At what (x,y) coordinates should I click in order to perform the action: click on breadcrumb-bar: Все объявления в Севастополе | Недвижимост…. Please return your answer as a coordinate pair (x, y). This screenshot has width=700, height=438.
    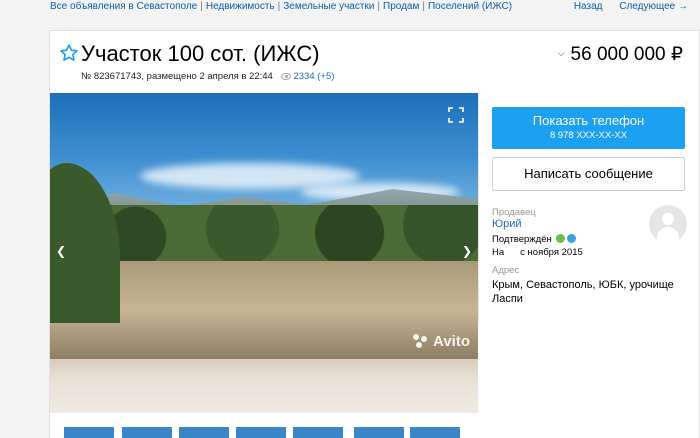
    Looking at the image, I should click on (350, 7).